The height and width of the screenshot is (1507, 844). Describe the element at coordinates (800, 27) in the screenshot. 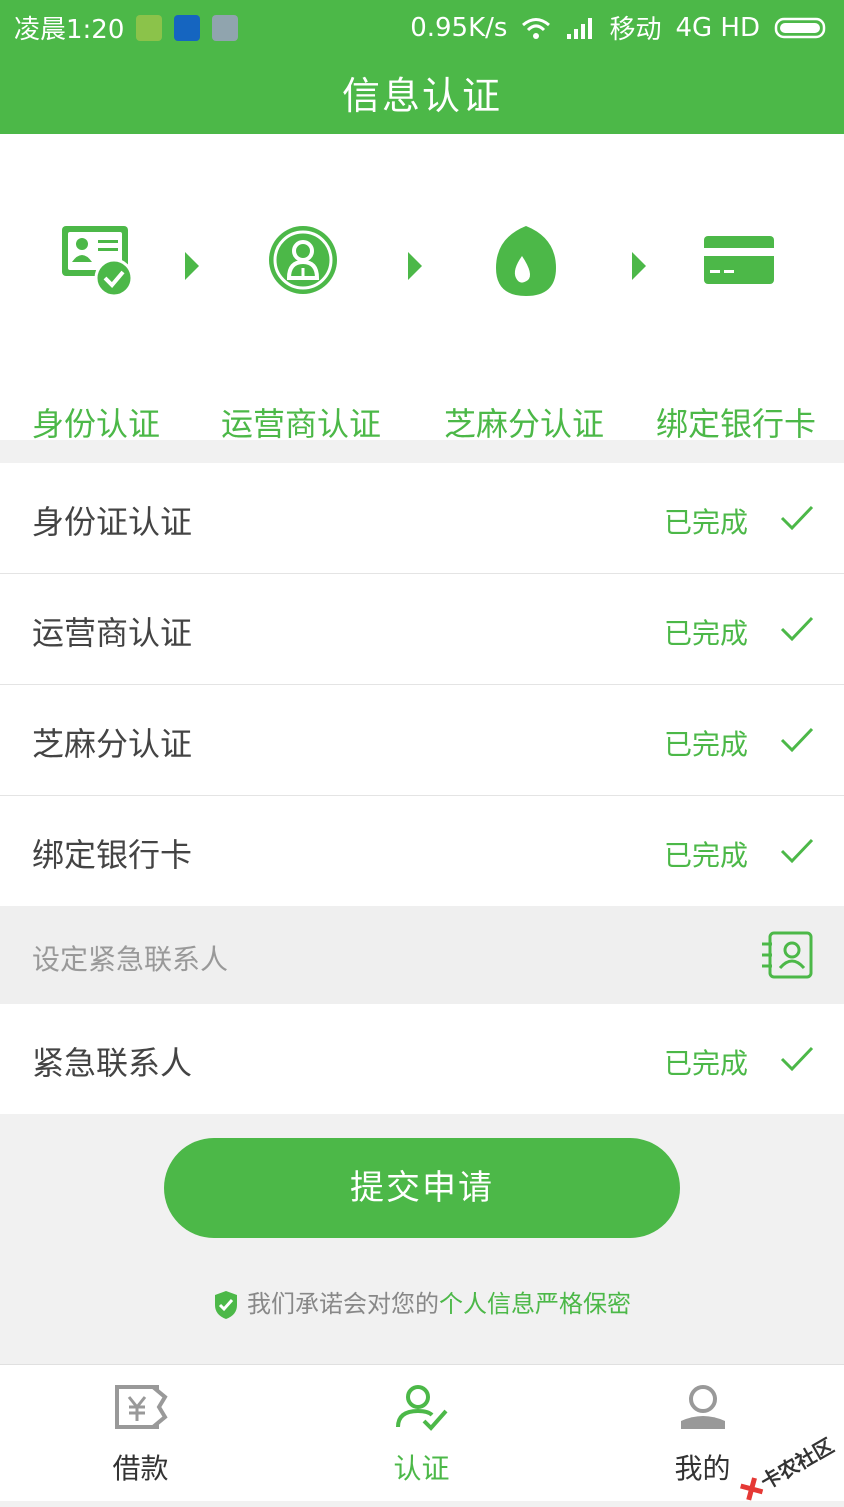

I see `battery-icon` at that location.